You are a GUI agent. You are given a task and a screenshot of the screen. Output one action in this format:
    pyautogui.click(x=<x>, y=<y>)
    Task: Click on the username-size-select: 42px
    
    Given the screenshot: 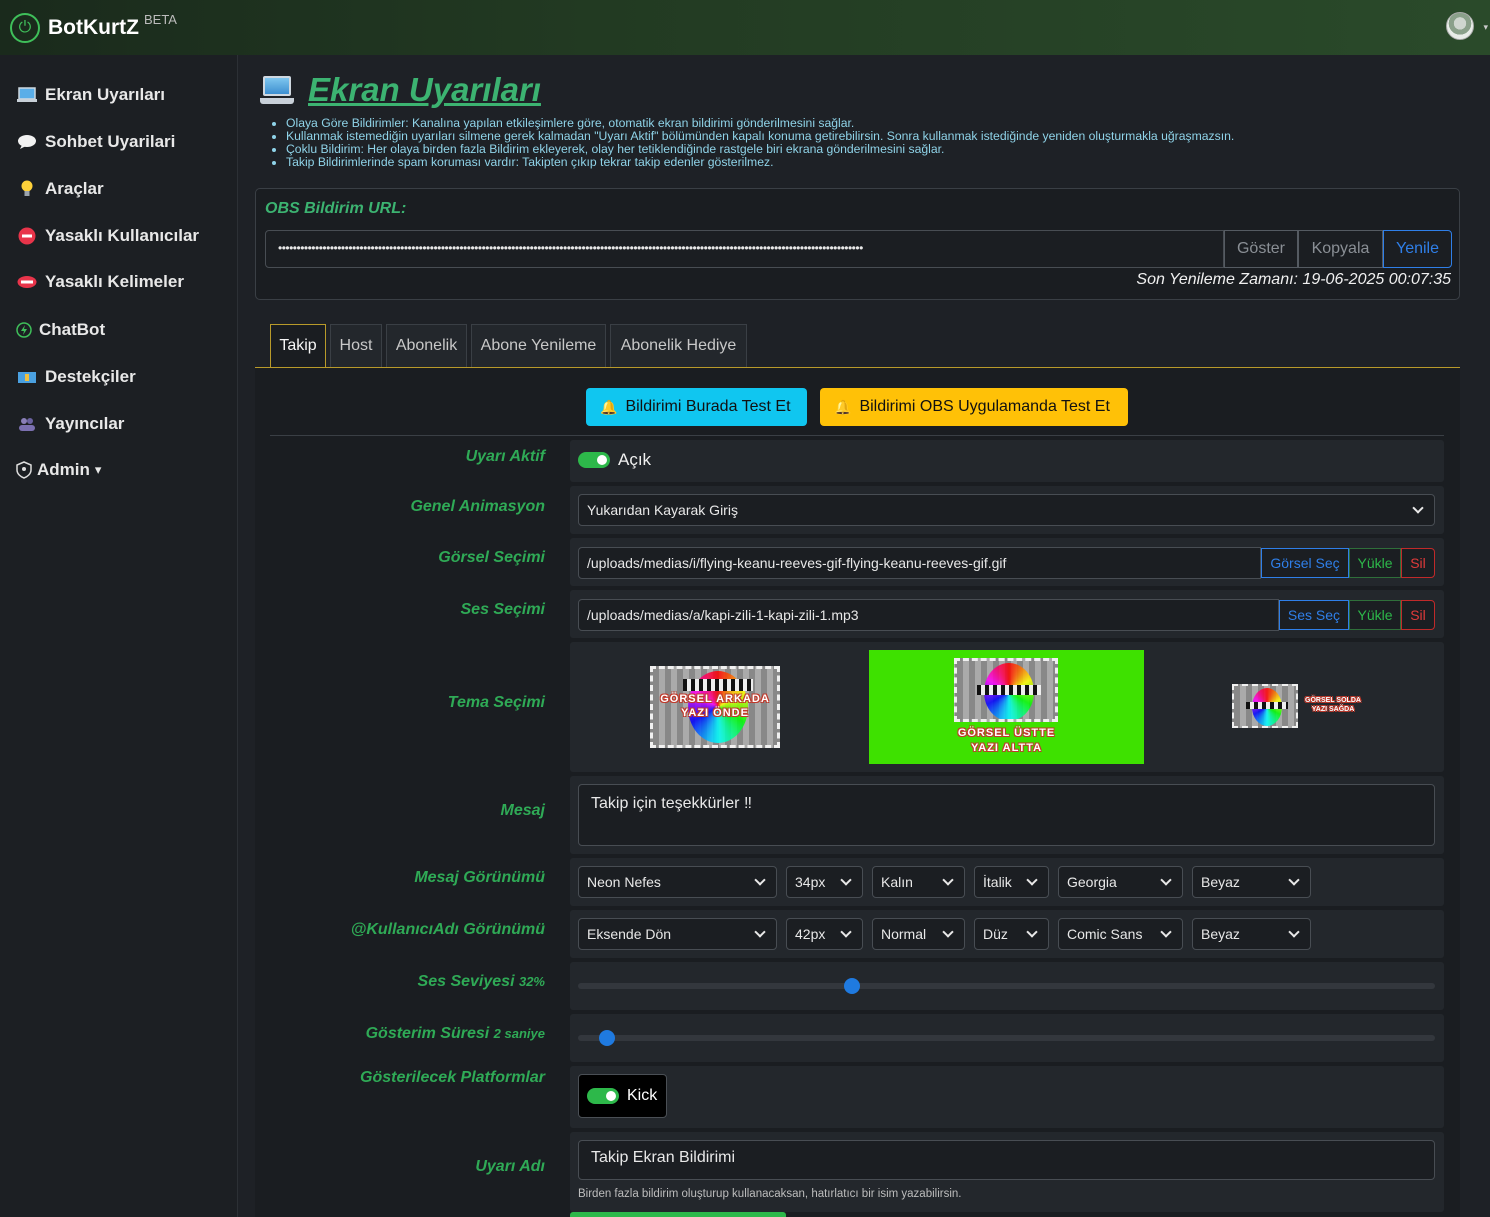 What is the action you would take?
    pyautogui.click(x=824, y=934)
    